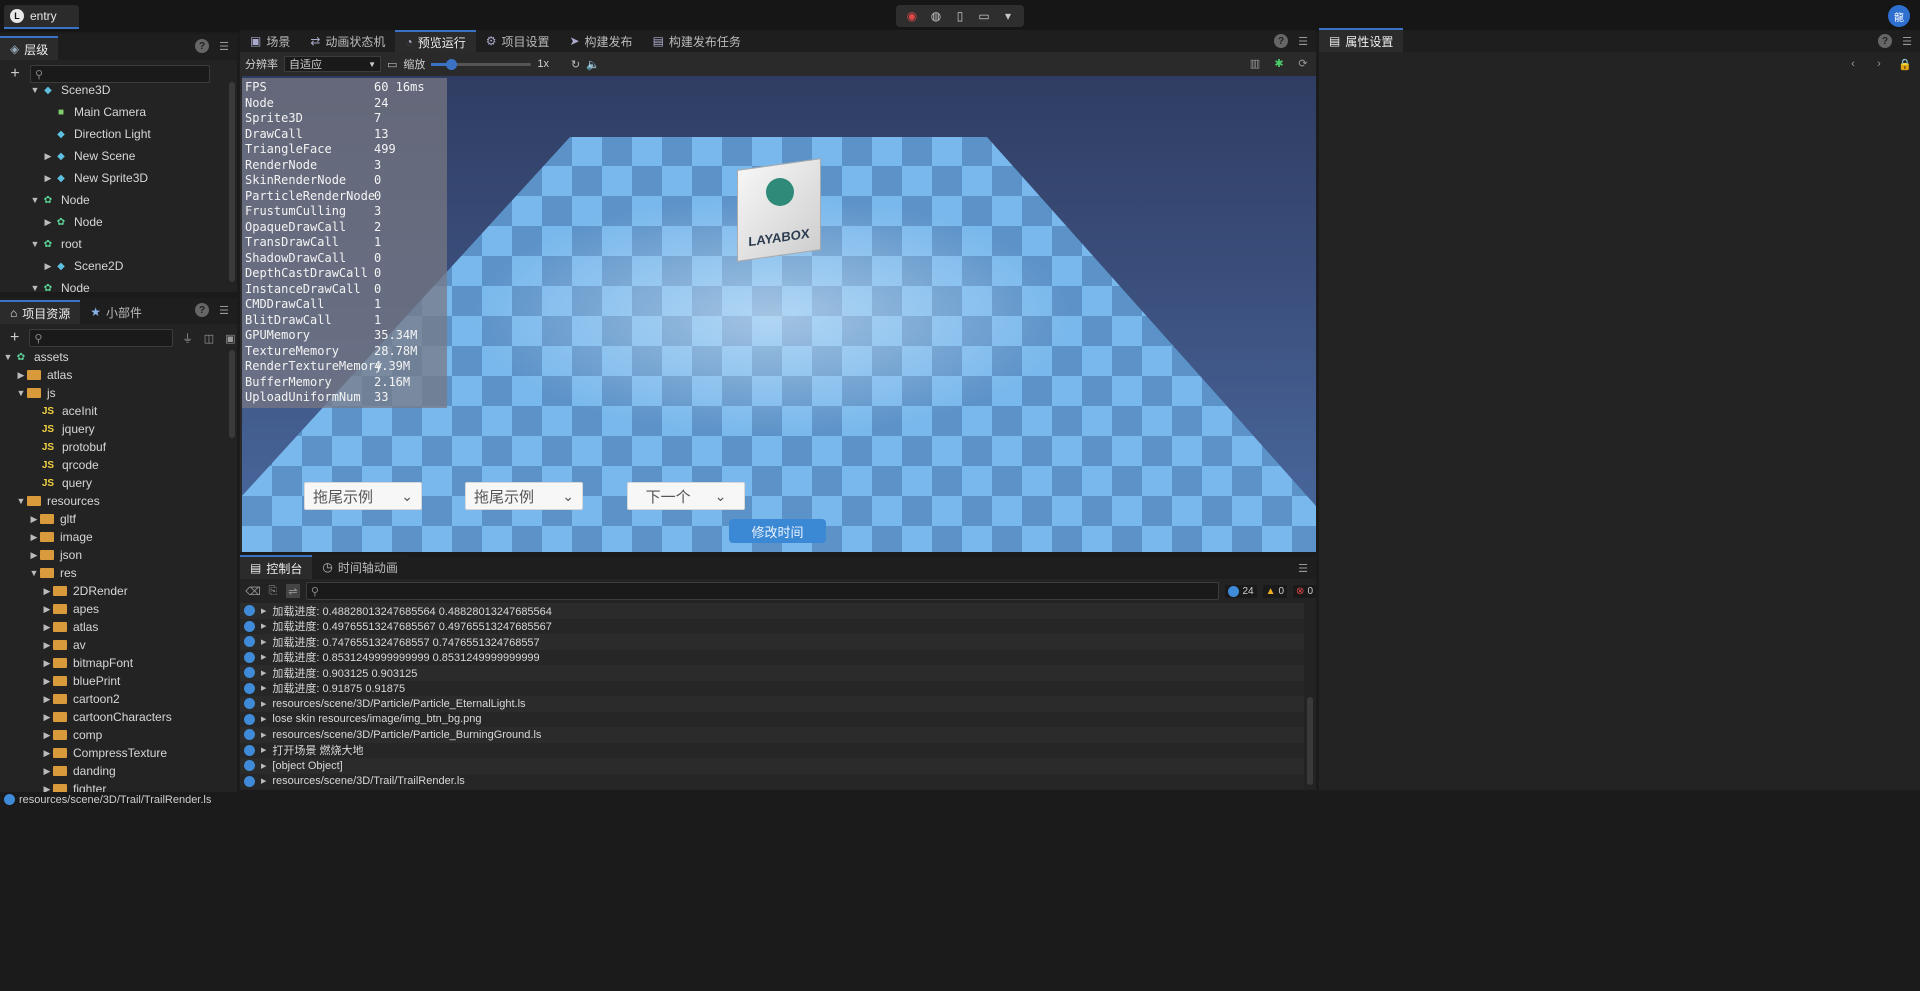 The width and height of the screenshot is (1920, 991). Describe the element at coordinates (292, 591) in the screenshot. I see `wrap-icon: ⇌` at that location.